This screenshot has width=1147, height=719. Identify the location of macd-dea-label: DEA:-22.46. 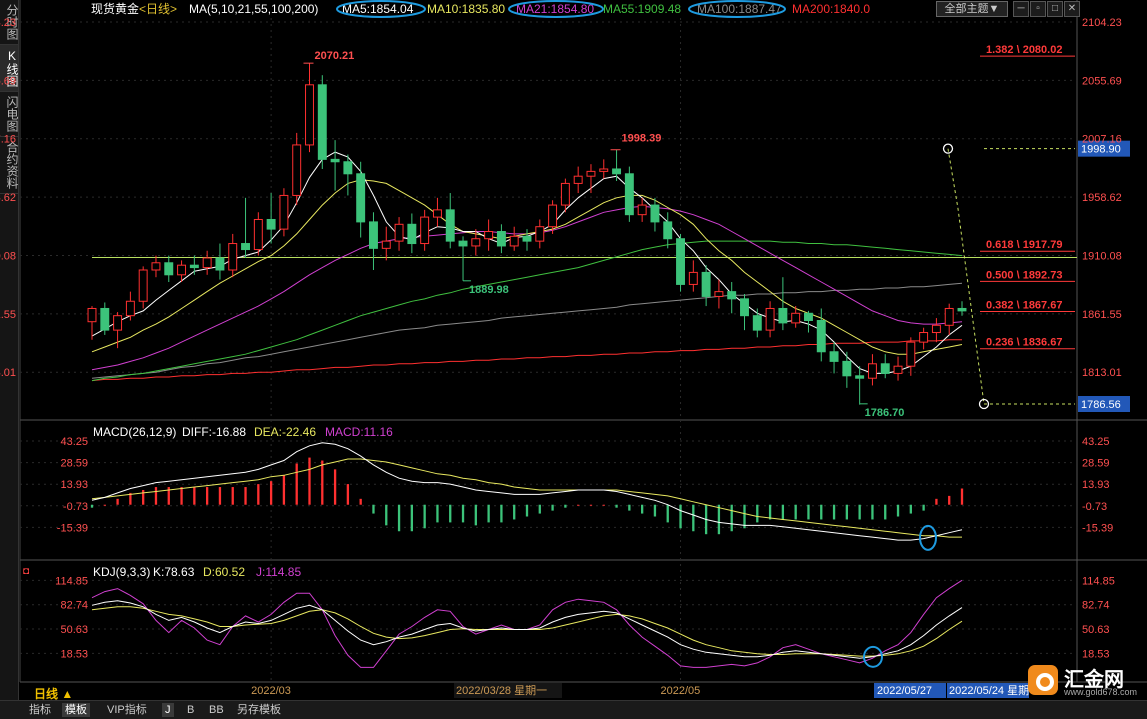
(285, 432).